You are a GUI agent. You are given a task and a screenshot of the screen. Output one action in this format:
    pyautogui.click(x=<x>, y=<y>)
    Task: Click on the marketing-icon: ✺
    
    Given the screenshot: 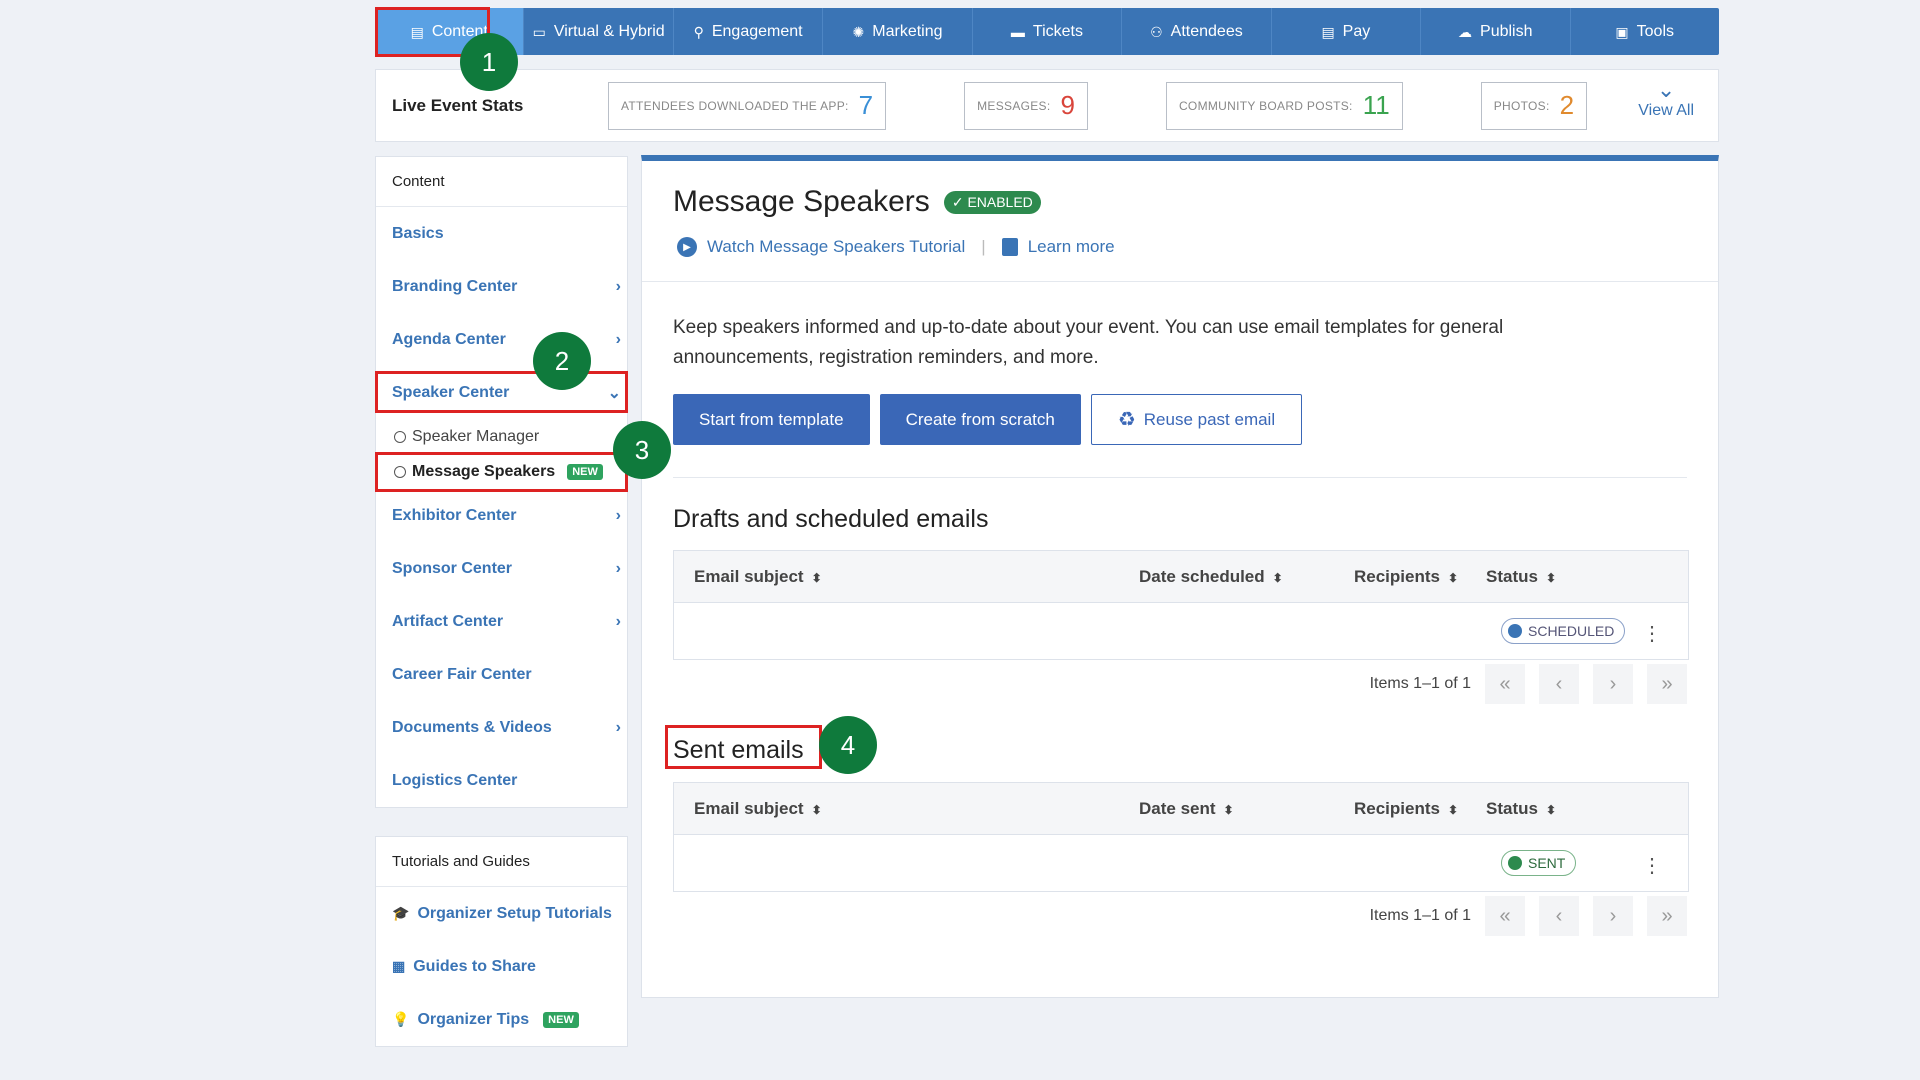 What is the action you would take?
    pyautogui.click(x=858, y=31)
    